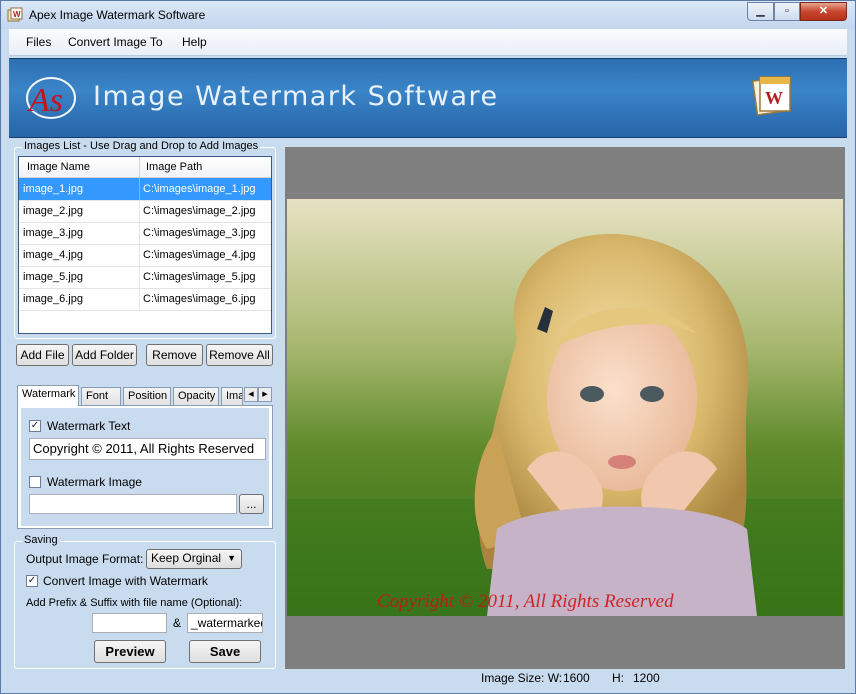 The width and height of the screenshot is (856, 694). What do you see at coordinates (196, 396) in the screenshot?
I see `tab-opacity: Opacity` at bounding box center [196, 396].